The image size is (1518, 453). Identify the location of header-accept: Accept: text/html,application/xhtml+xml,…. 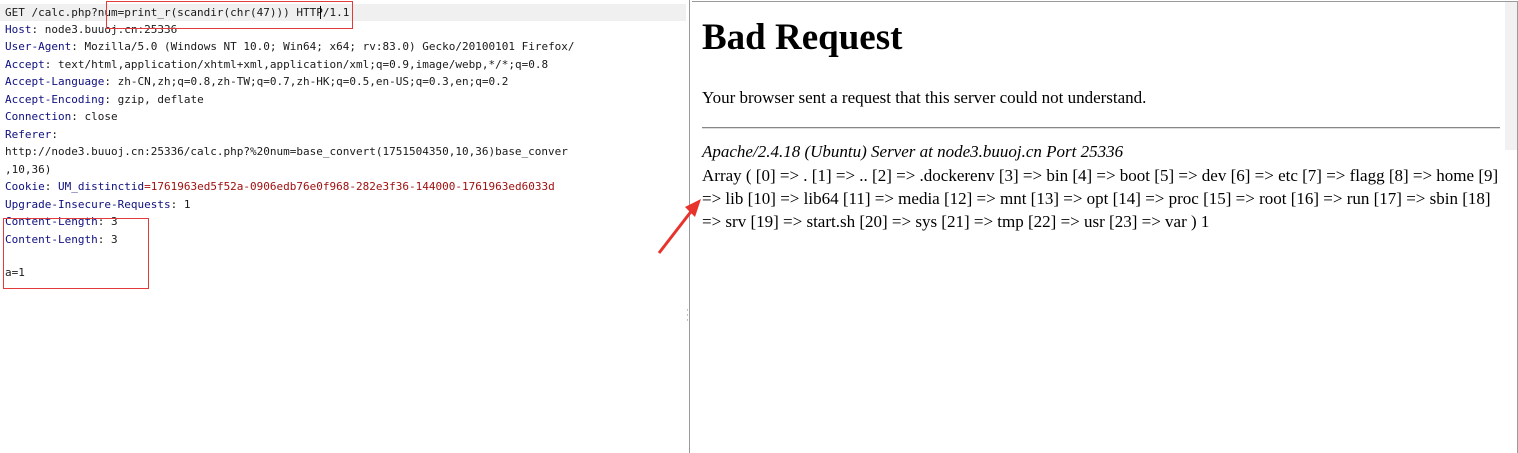
(276, 64).